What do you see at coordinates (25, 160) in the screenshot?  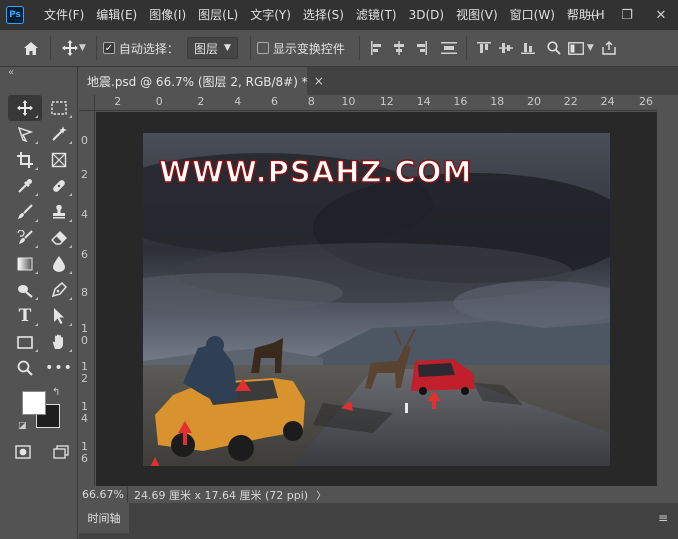 I see `crop-icon` at bounding box center [25, 160].